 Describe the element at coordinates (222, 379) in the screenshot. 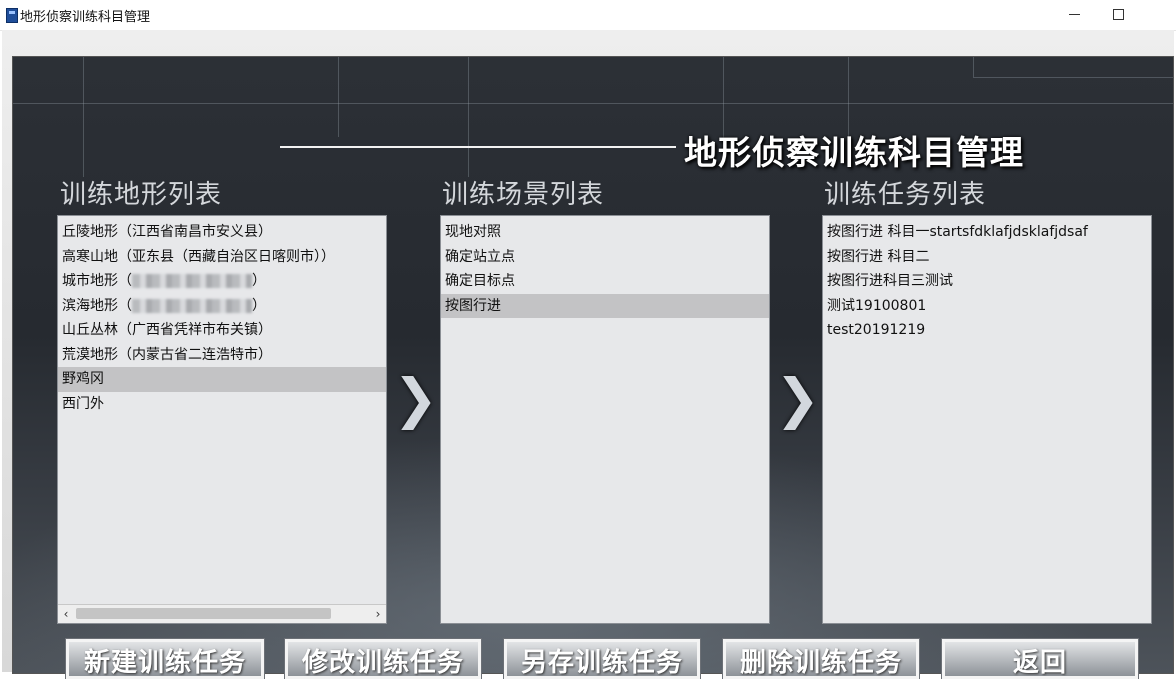

I see `list-item-terrain-selected: 野鸡冈` at that location.